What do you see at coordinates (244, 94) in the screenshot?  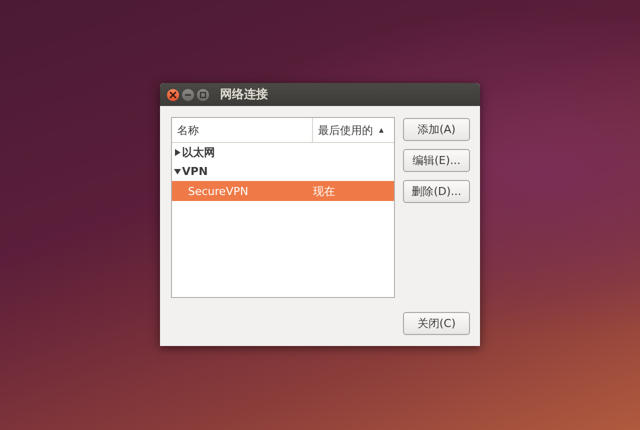 I see `window-title: 网络连接` at bounding box center [244, 94].